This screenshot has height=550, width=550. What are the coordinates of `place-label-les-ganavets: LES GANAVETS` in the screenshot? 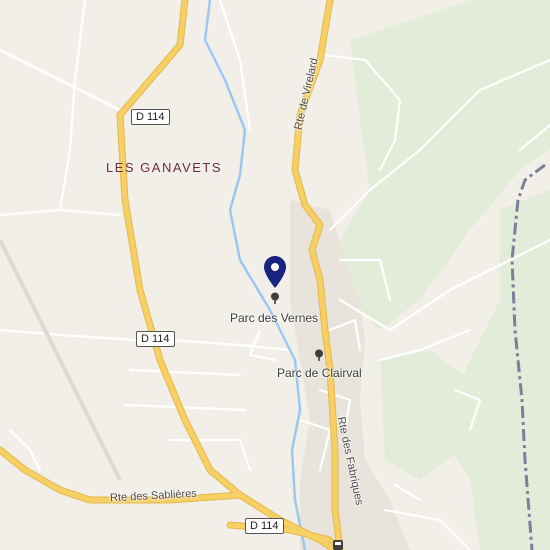 It's located at (164, 167).